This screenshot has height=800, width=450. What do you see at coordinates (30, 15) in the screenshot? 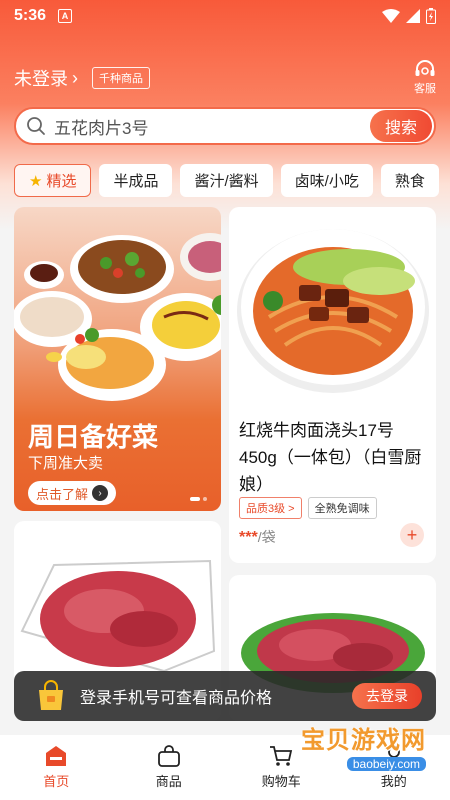
I see `status-time: 5:36` at bounding box center [30, 15].